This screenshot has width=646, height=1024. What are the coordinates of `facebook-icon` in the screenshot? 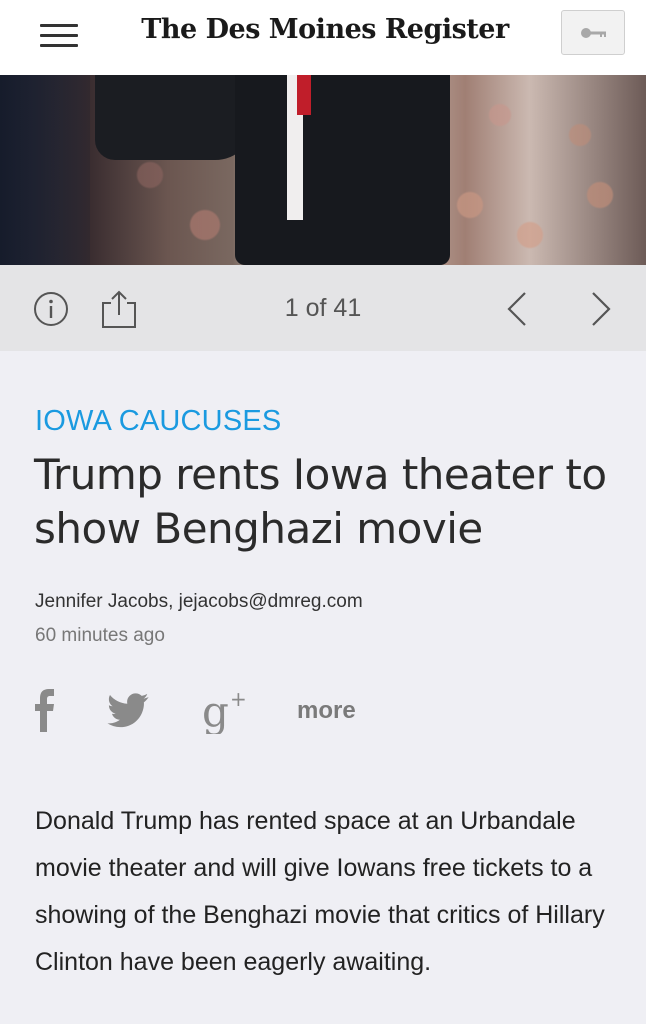 It's located at (44, 710).